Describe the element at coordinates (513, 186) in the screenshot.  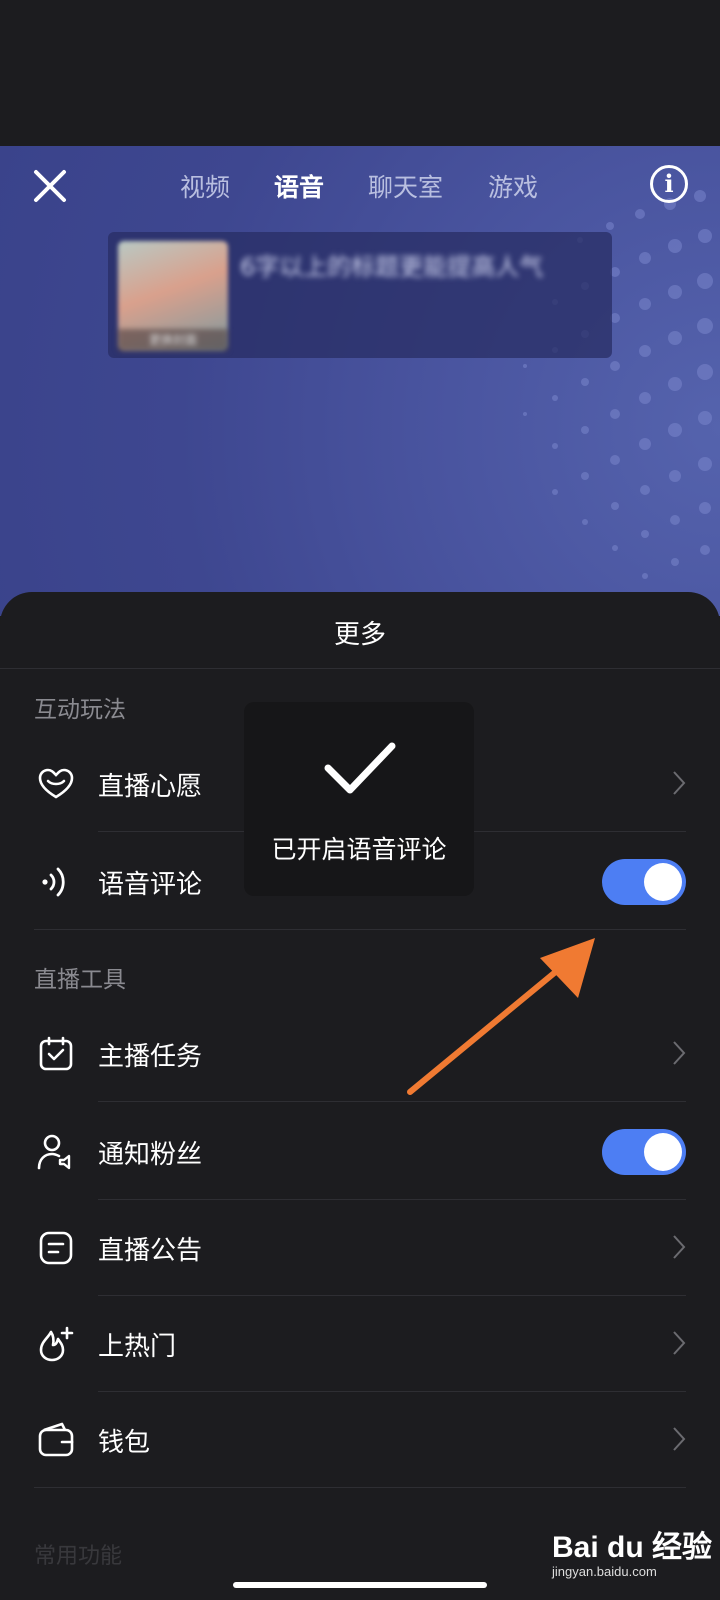
I see `tab-games: 游戏` at that location.